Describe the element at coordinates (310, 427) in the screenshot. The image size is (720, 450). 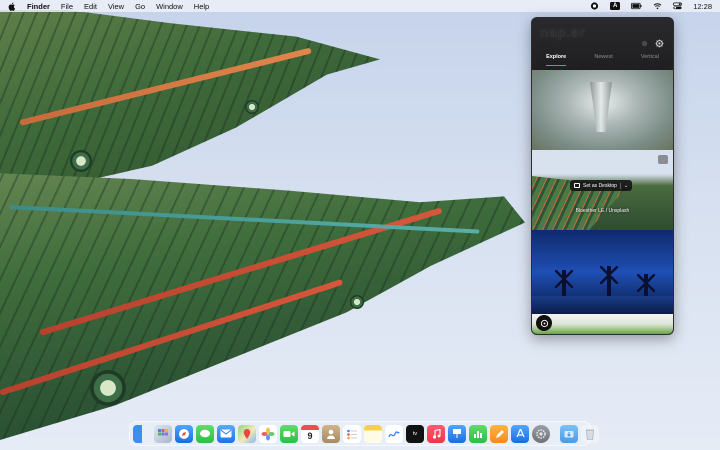
I see `calendar-header` at that location.